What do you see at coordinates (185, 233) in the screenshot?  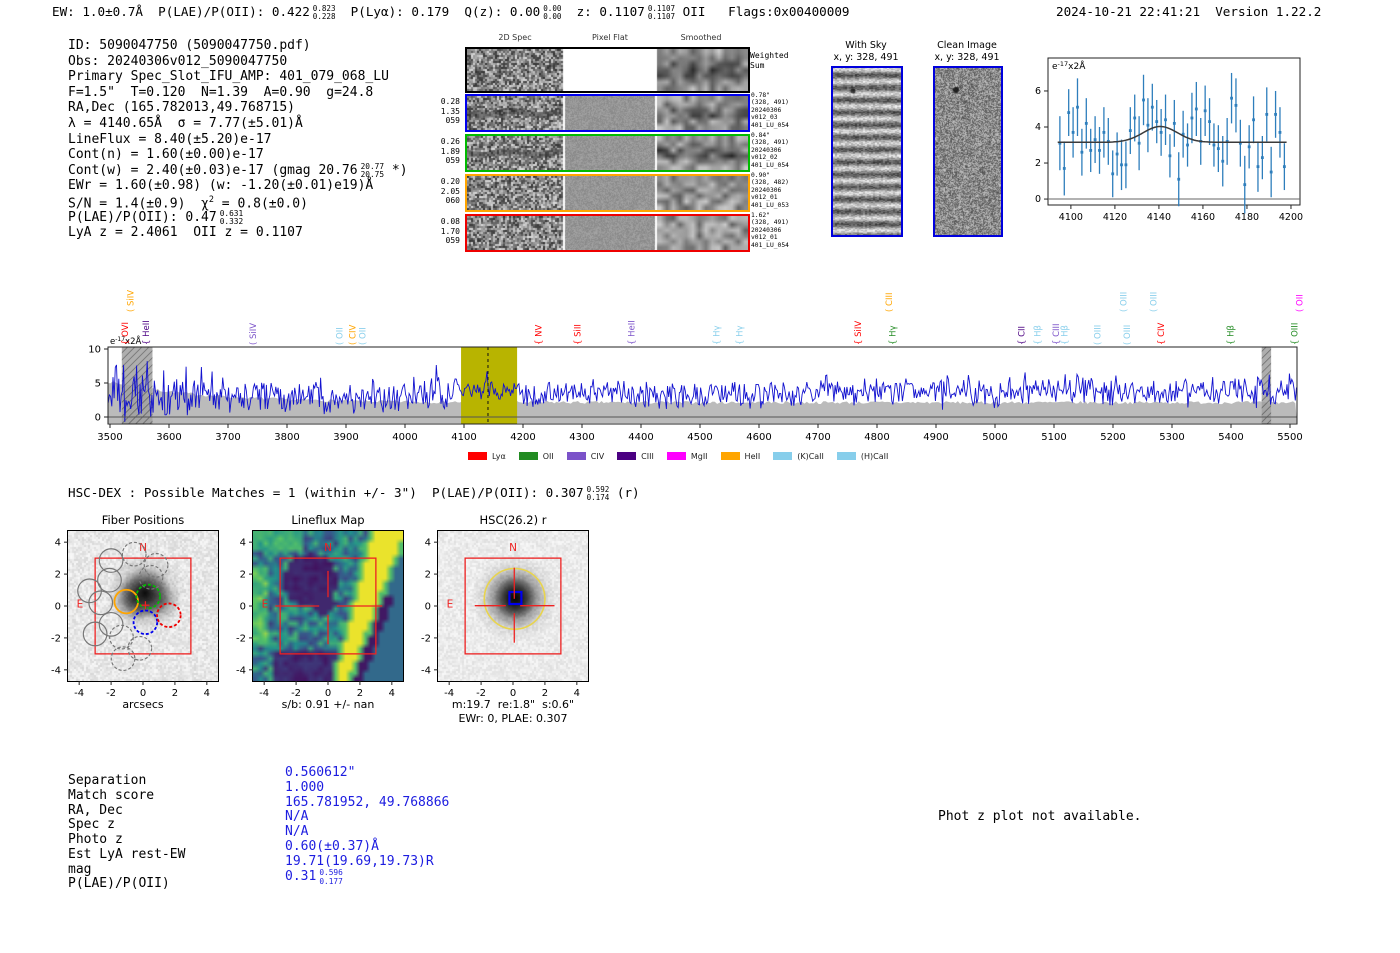 I see `info-line: LyA z = 2.4061 OII z = 0.1107` at bounding box center [185, 233].